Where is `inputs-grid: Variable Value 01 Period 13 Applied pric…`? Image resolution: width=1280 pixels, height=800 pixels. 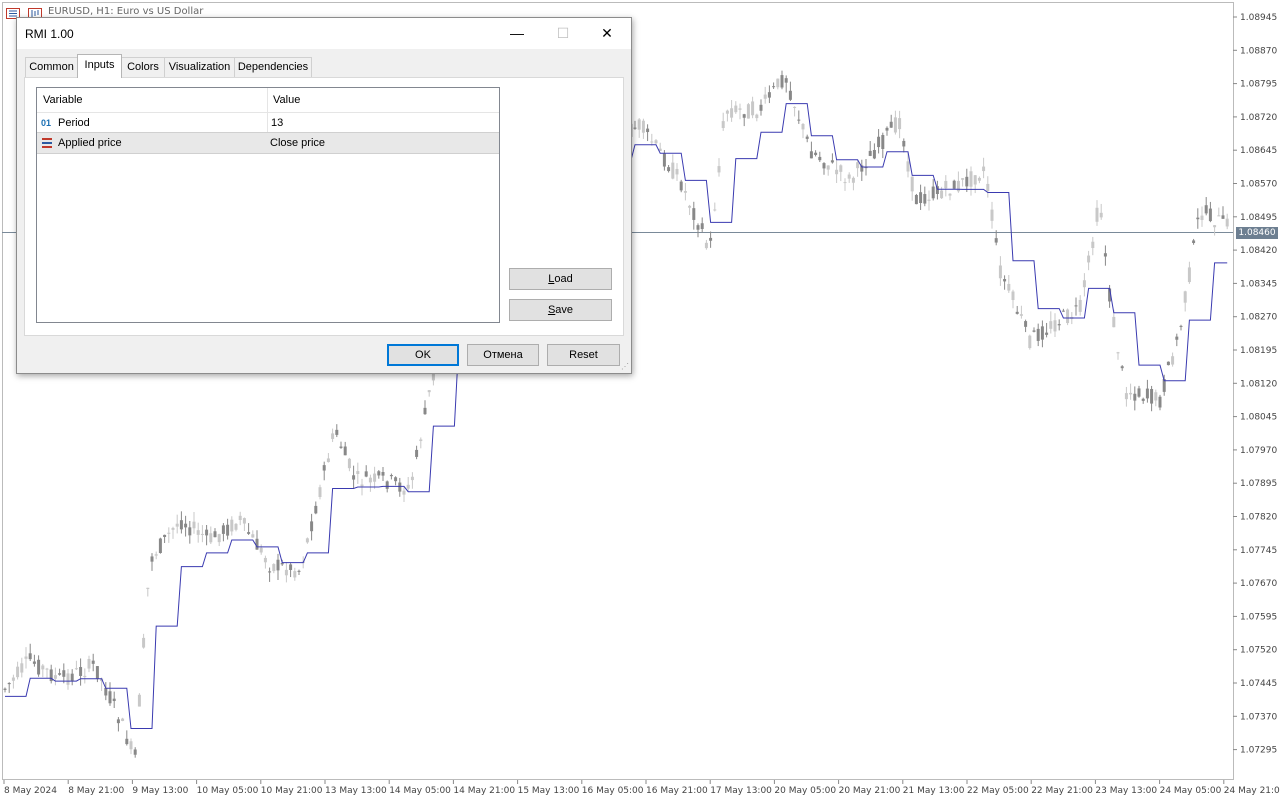
inputs-grid: Variable Value 01 Period 13 Applied pric… is located at coordinates (268, 205).